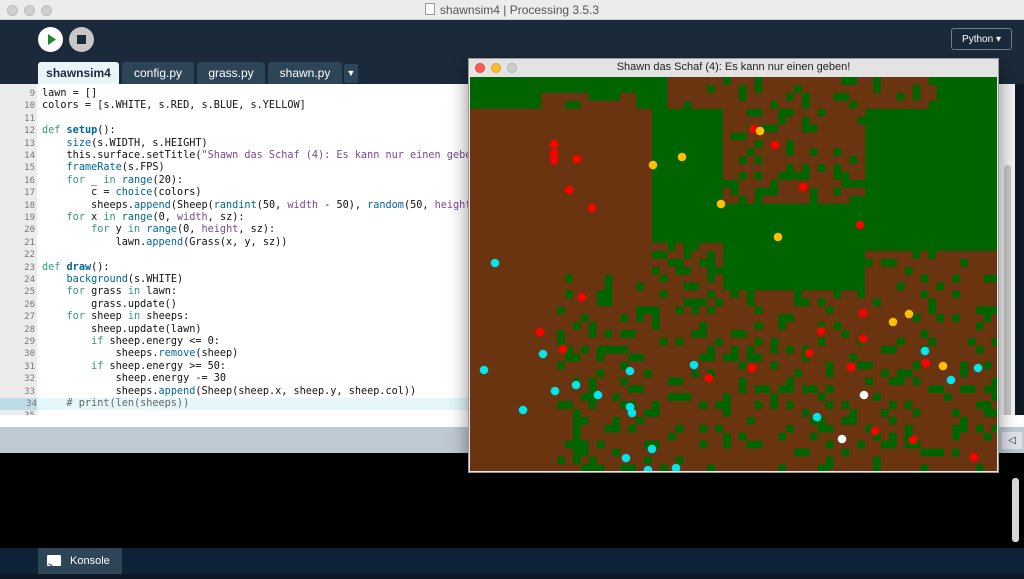  I want to click on tab-grass-py: grass.py, so click(231, 73).